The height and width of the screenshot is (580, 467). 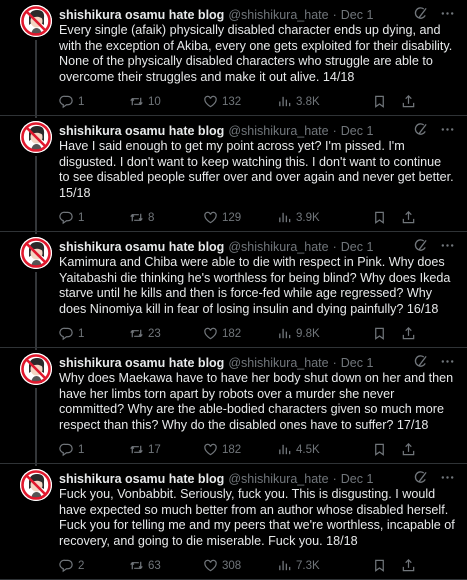 What do you see at coordinates (298, 449) in the screenshot?
I see `views-button: 4.5K` at bounding box center [298, 449].